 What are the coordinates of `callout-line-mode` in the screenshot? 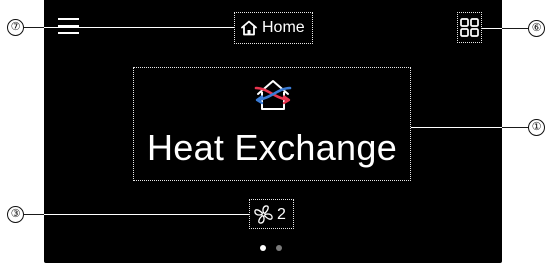 It's located at (515, 127).